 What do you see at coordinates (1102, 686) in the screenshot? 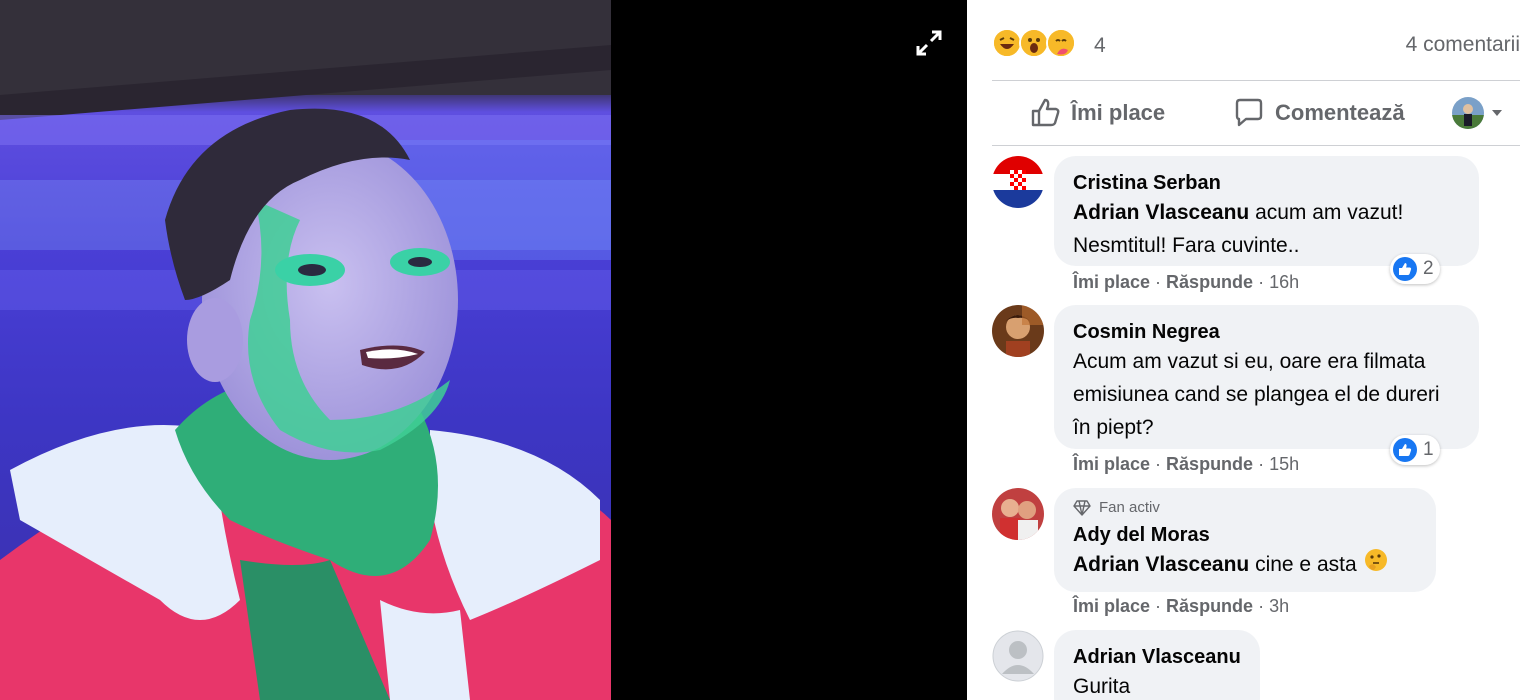
I see `comment-text: Gurita` at bounding box center [1102, 686].